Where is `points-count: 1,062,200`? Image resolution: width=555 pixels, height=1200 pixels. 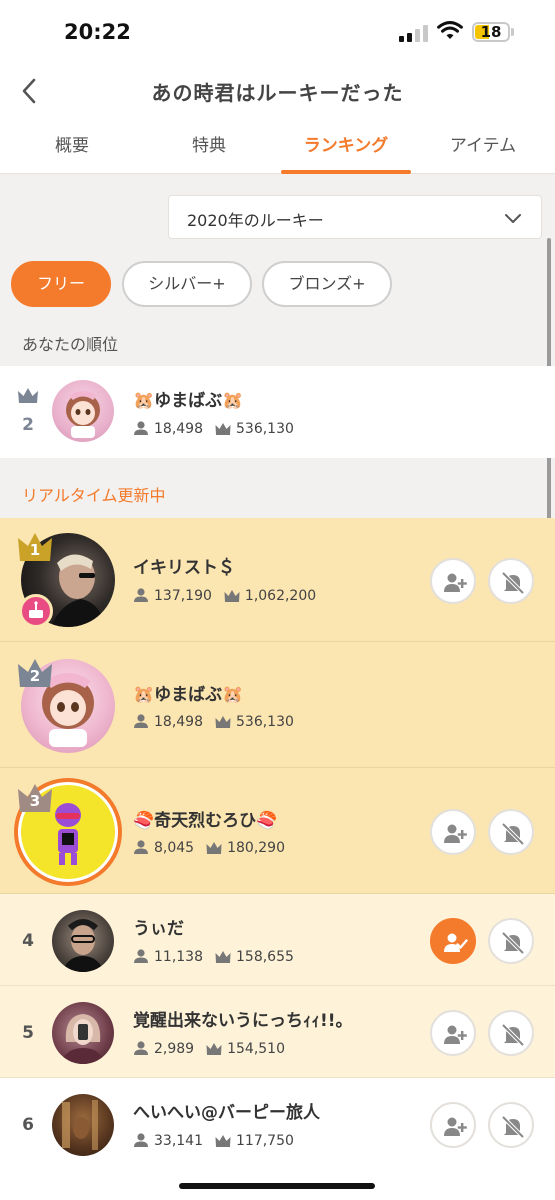 points-count: 1,062,200 is located at coordinates (280, 596).